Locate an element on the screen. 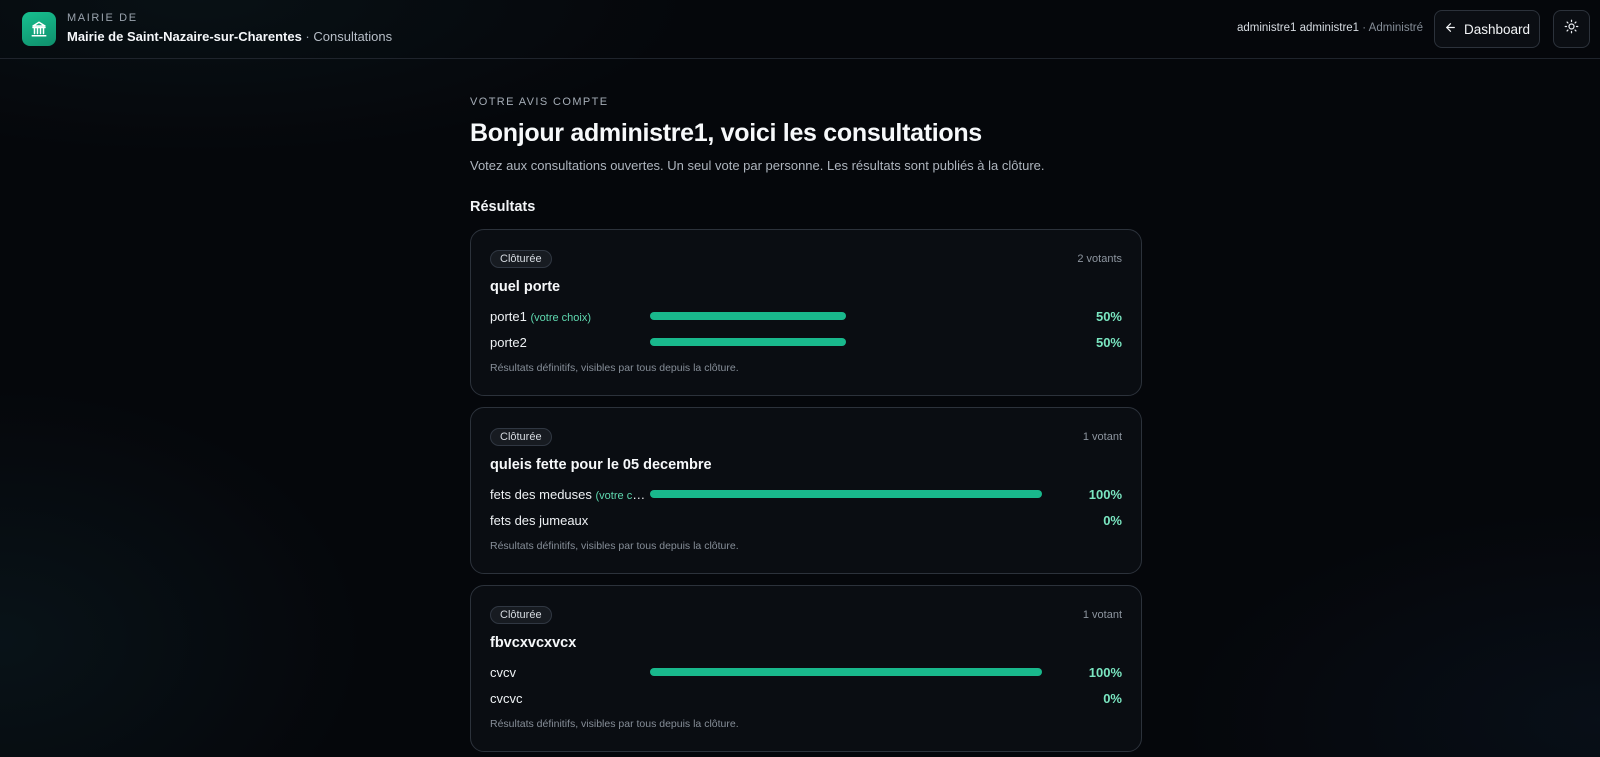 This screenshot has height=757, width=1600. consultation-title: quleis fette pour le 05 decembre is located at coordinates (601, 465).